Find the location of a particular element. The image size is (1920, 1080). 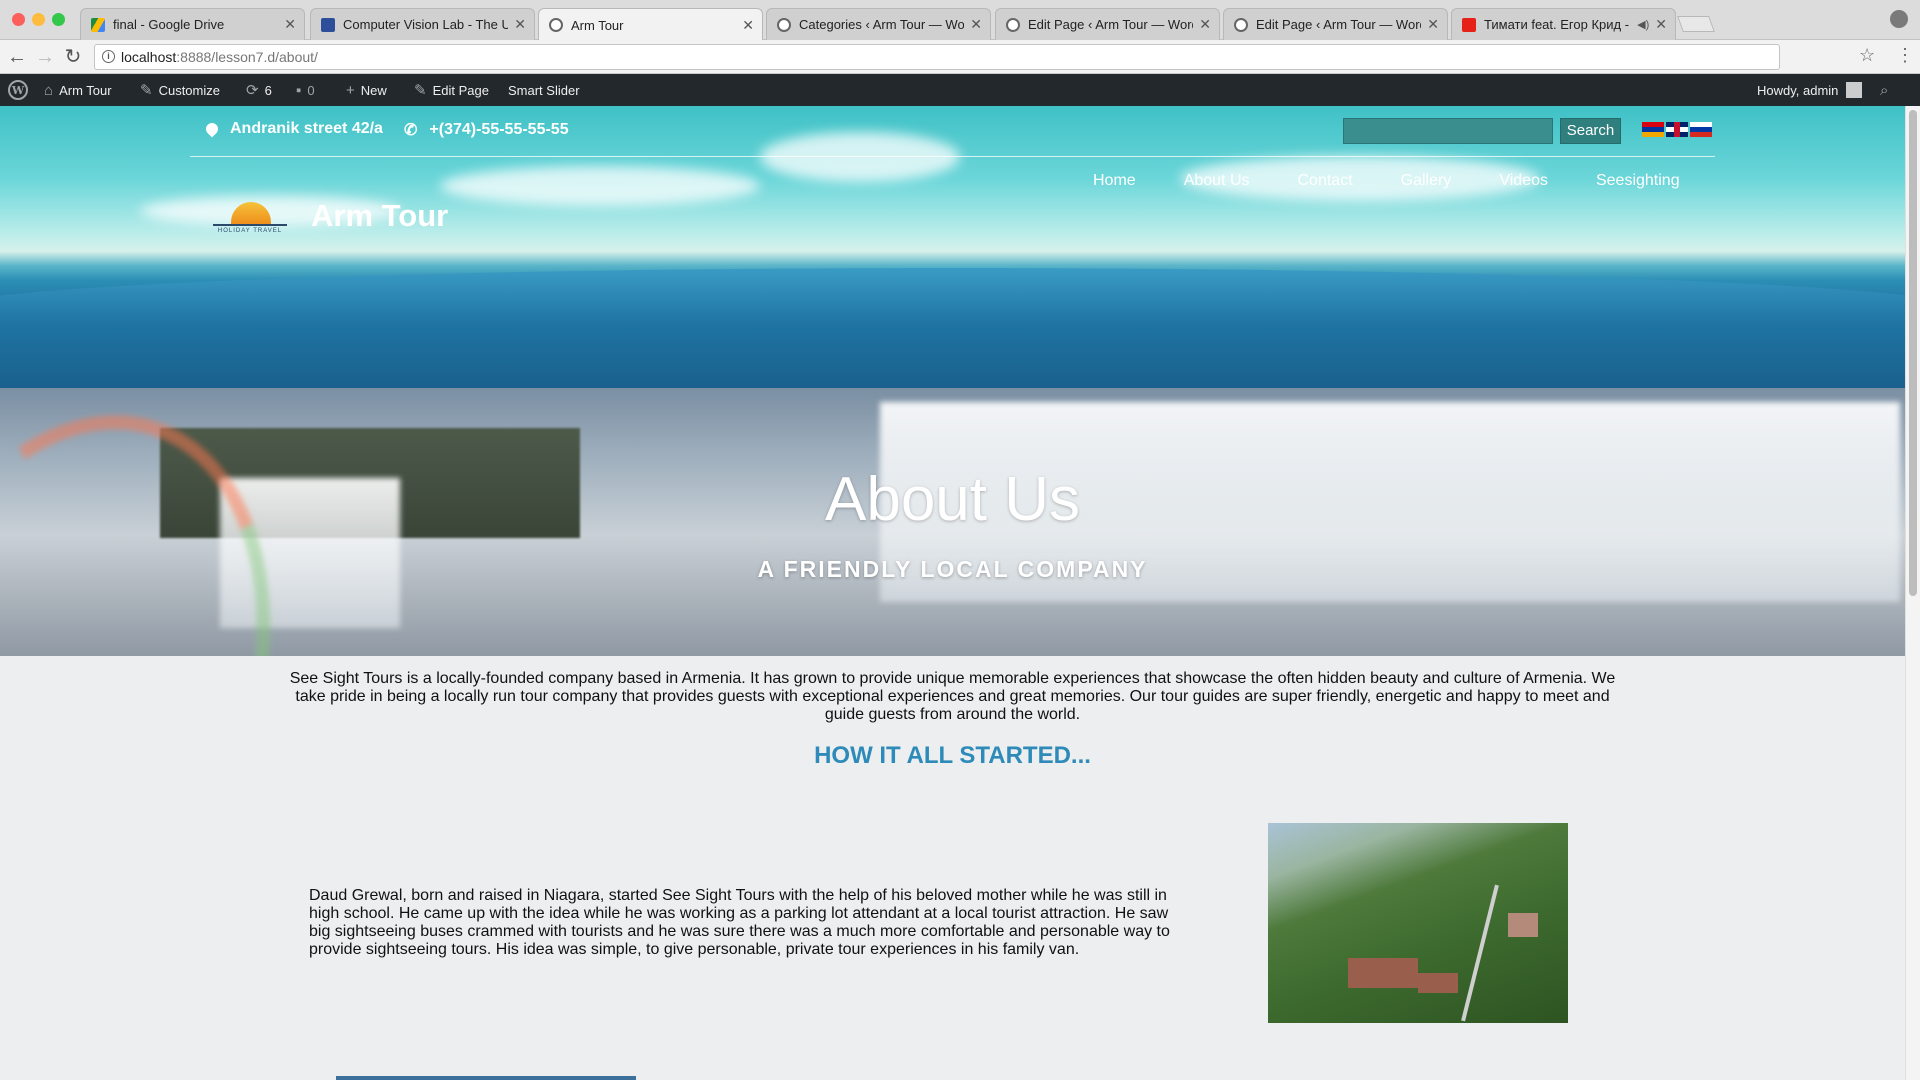

nav-about-us: About Us is located at coordinates (1217, 184).